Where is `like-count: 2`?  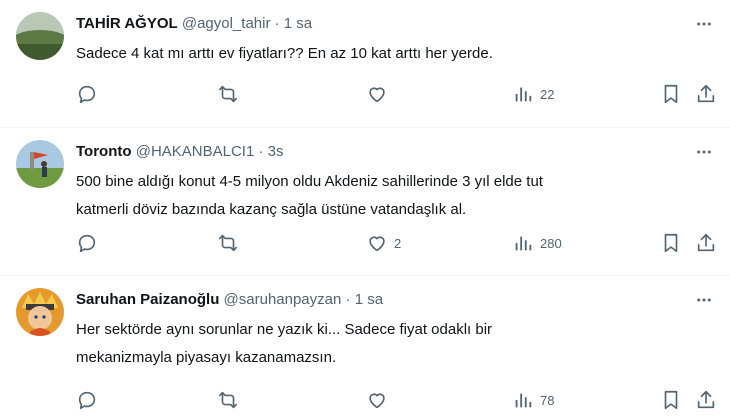
like-count: 2 is located at coordinates (398, 243).